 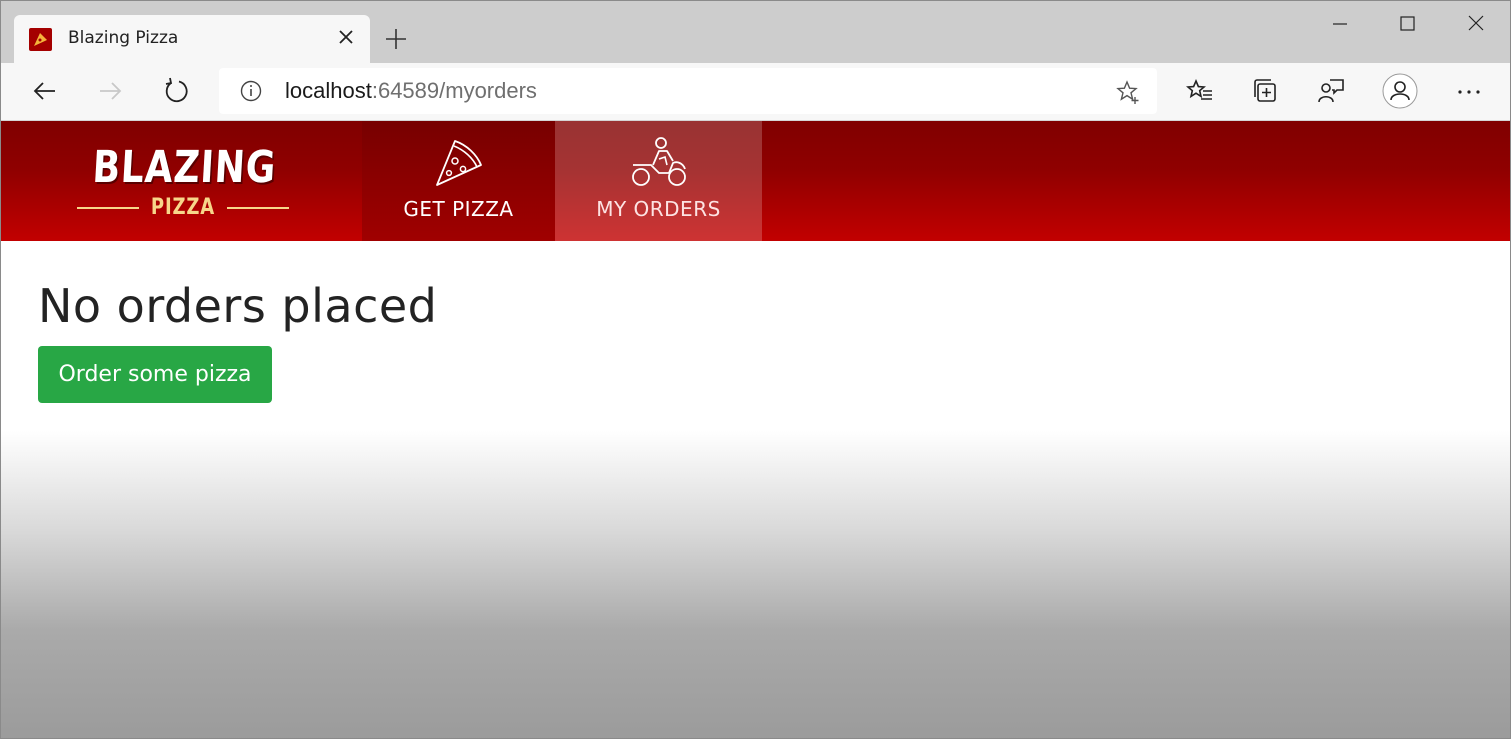 I want to click on url-text: localhost:64589/myorders, so click(x=411, y=91).